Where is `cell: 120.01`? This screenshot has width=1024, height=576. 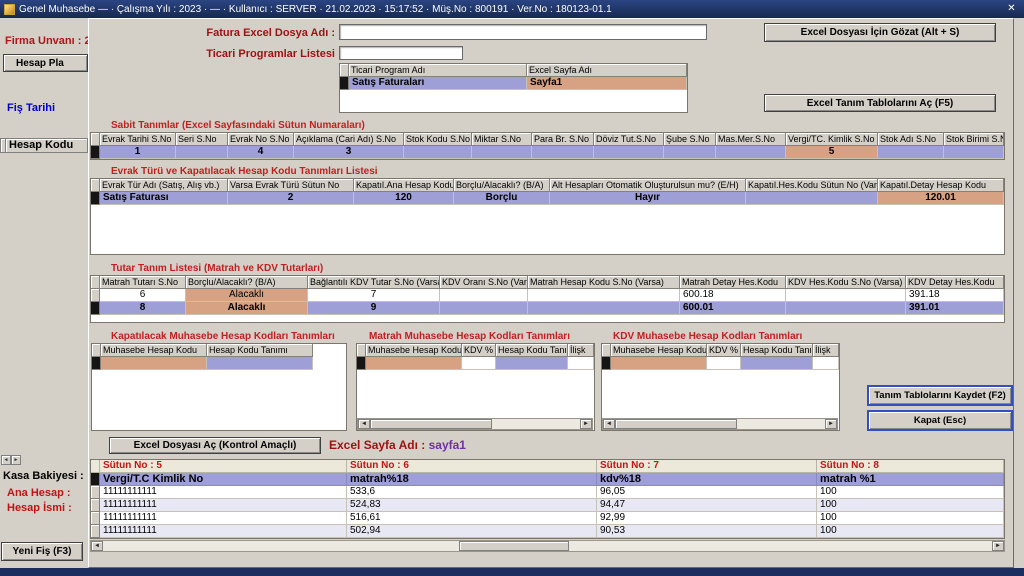
cell: 120.01 is located at coordinates (941, 198).